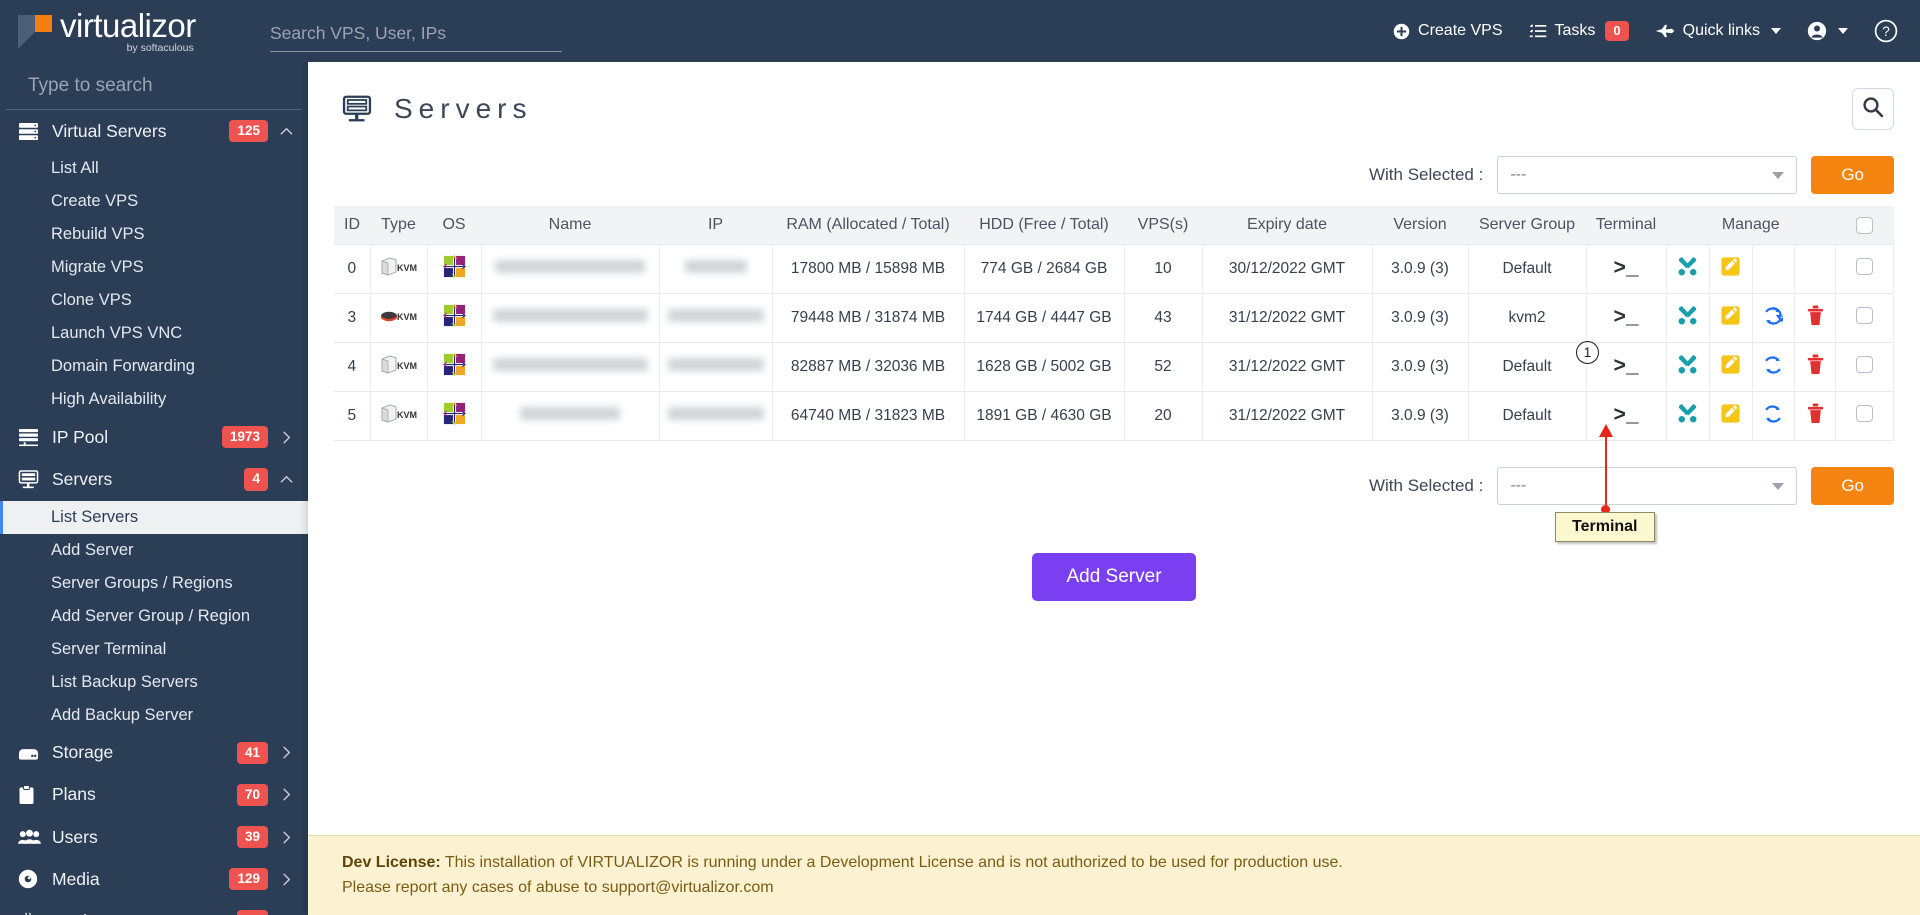  What do you see at coordinates (154, 879) in the screenshot?
I see `sidebar-group-media: Media 129` at bounding box center [154, 879].